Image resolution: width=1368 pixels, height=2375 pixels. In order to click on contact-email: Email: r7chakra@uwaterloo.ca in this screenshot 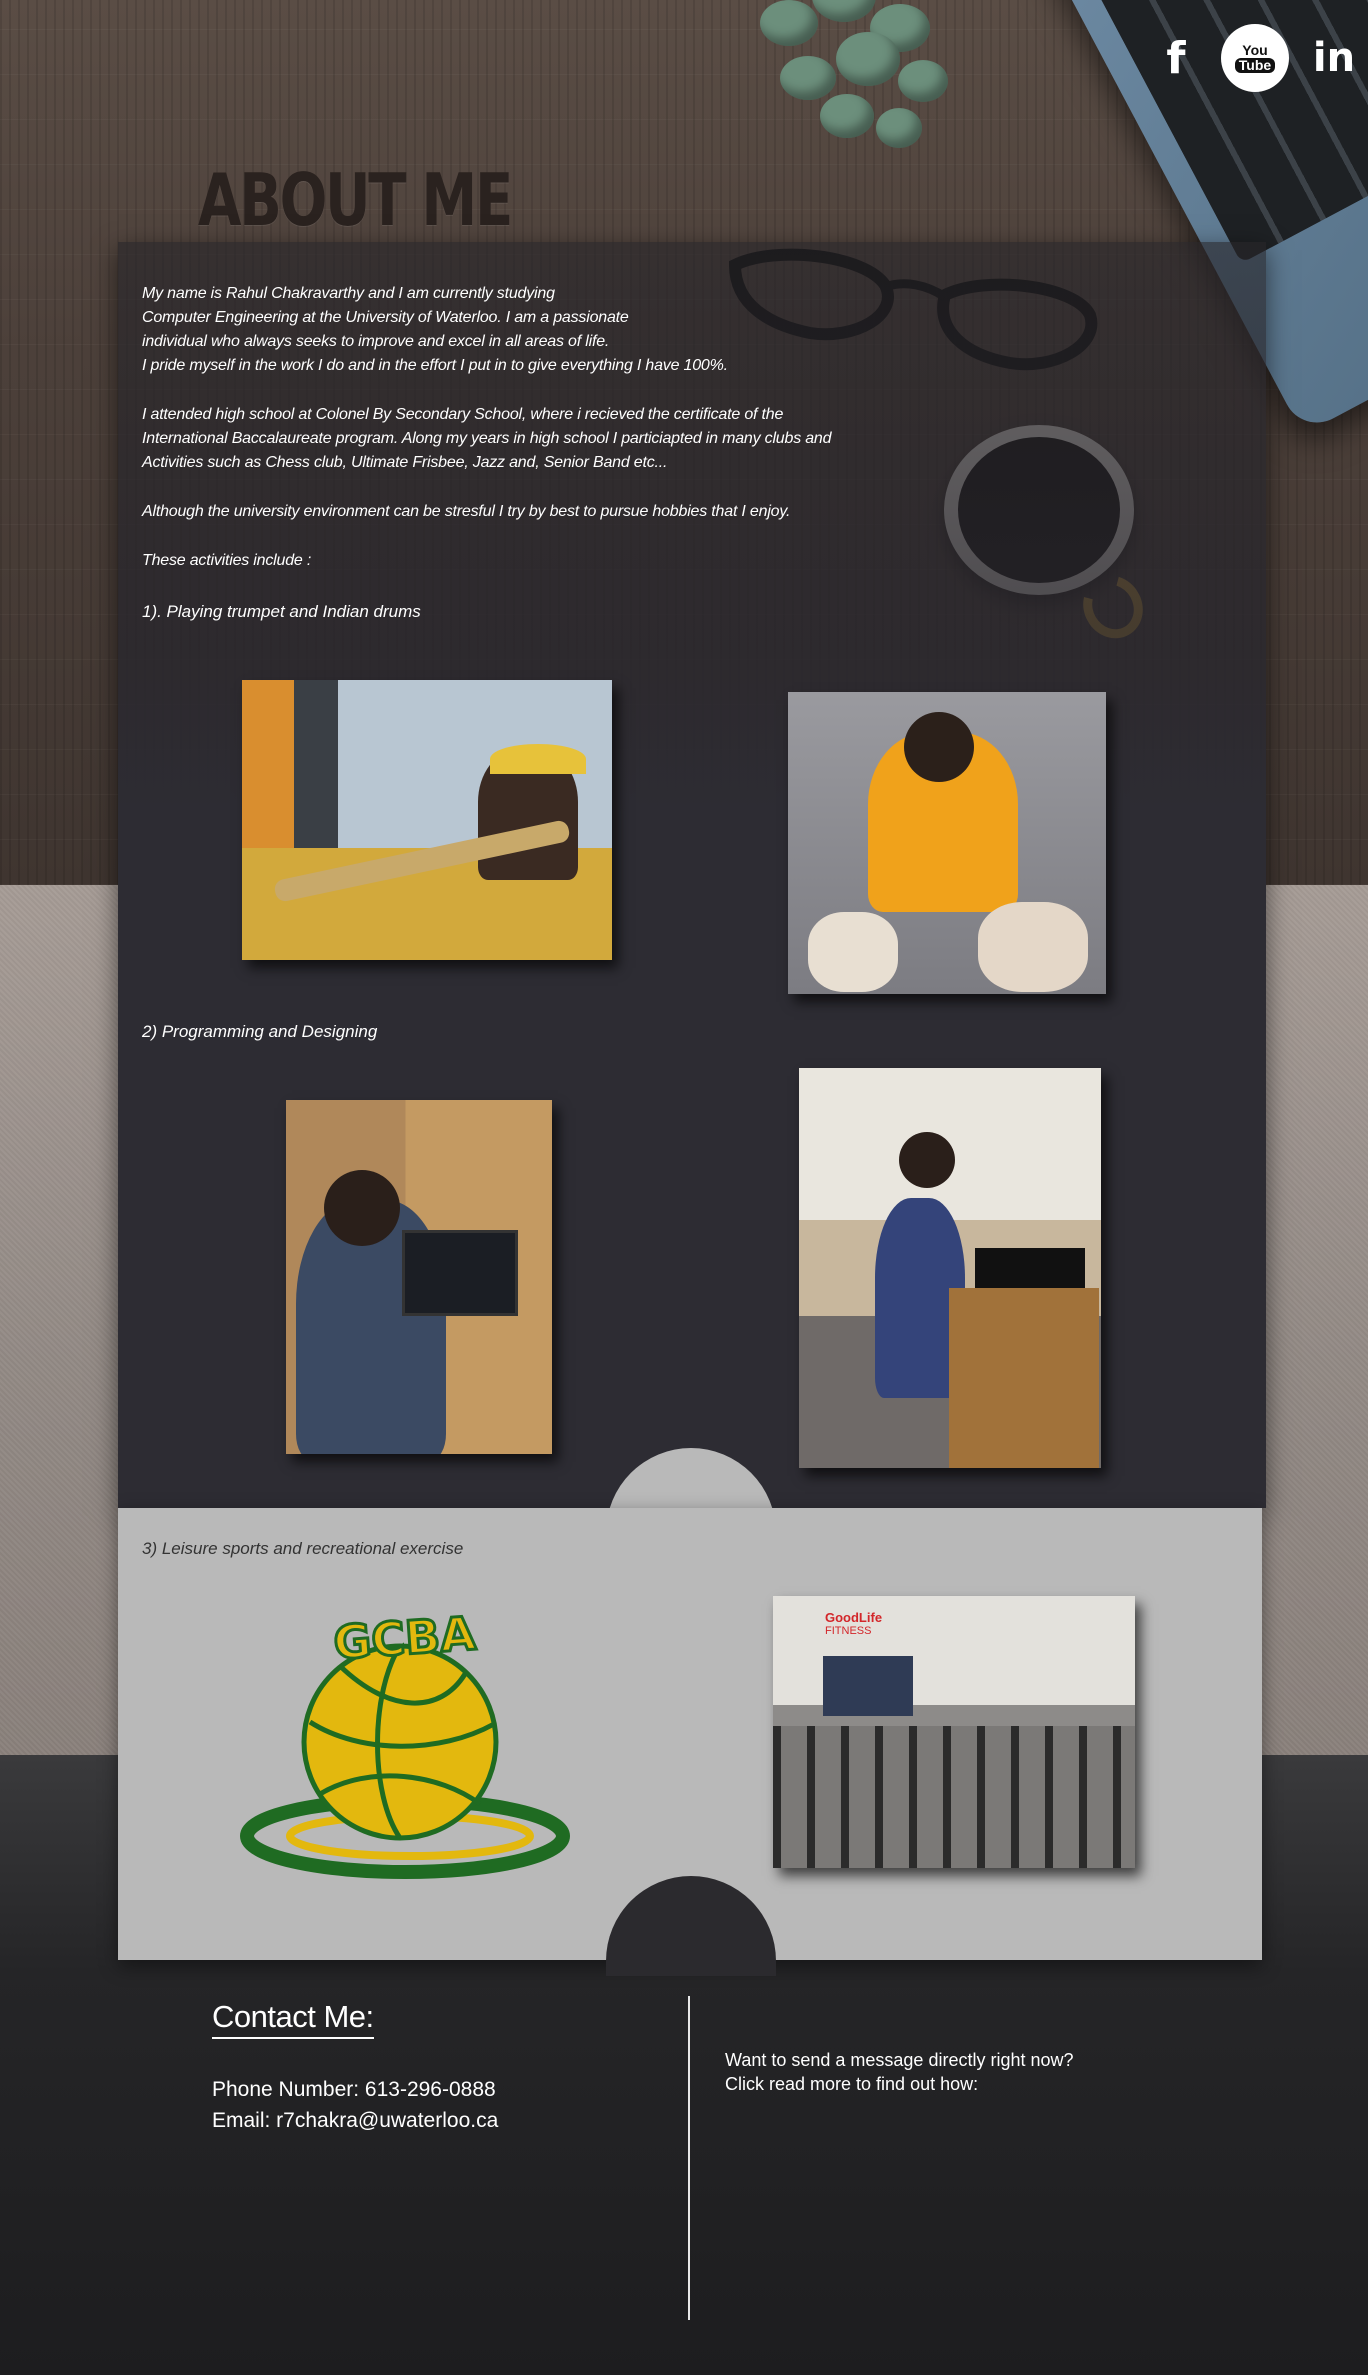, I will do `click(355, 2121)`.